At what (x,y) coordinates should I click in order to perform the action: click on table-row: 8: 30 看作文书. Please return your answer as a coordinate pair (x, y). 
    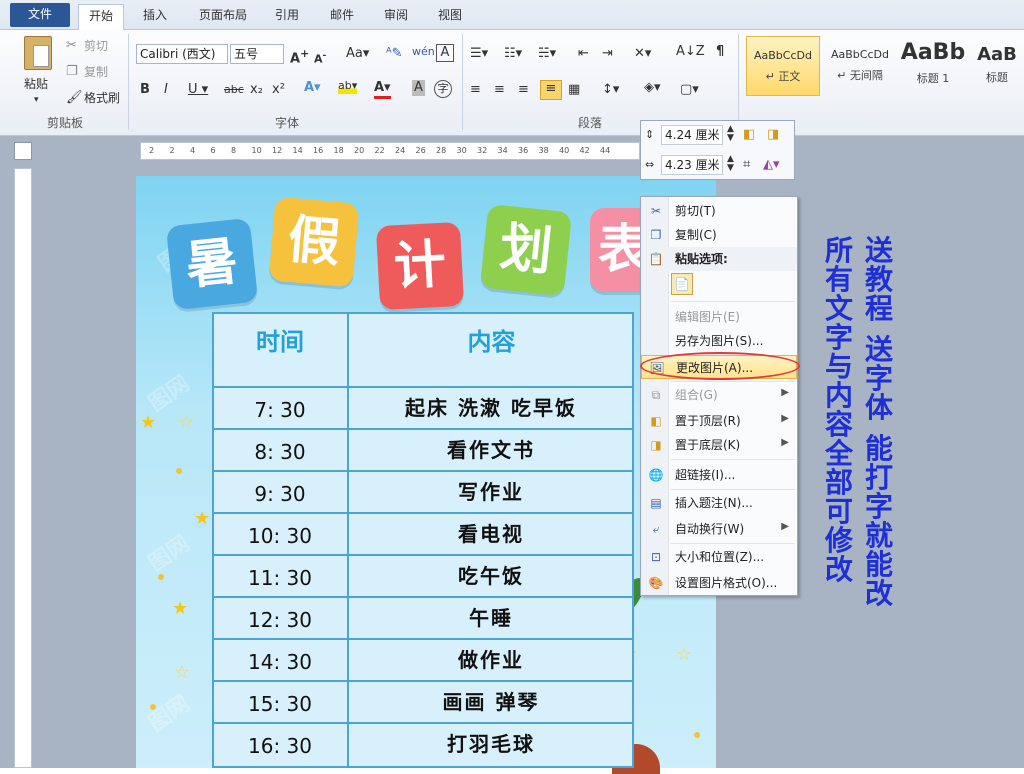
    Looking at the image, I should click on (423, 449).